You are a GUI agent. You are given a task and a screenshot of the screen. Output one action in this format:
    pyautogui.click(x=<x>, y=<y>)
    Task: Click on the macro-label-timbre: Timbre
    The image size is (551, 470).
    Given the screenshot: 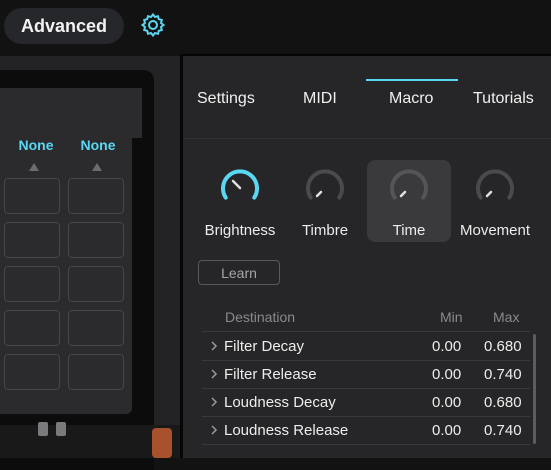 What is the action you would take?
    pyautogui.click(x=325, y=230)
    